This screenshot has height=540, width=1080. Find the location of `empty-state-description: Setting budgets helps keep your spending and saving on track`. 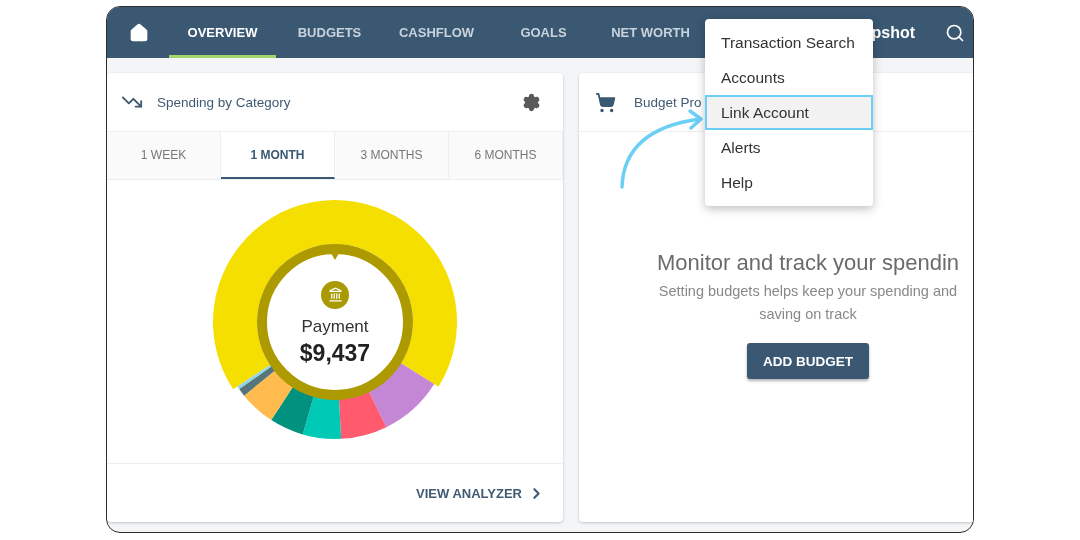

empty-state-description: Setting budgets helps keep your spending and saving on track is located at coordinates (808, 303).